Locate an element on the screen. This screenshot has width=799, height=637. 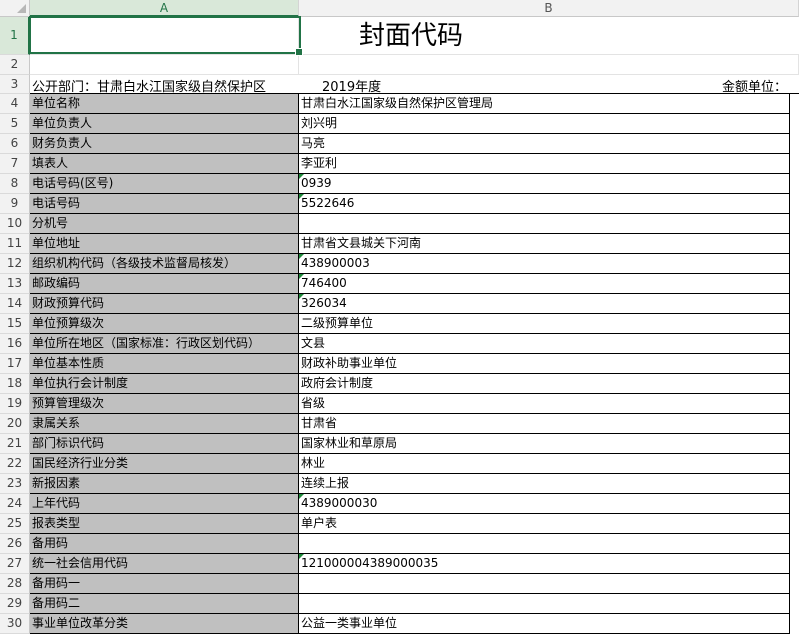
row-header-26: 26 is located at coordinates (15, 544).